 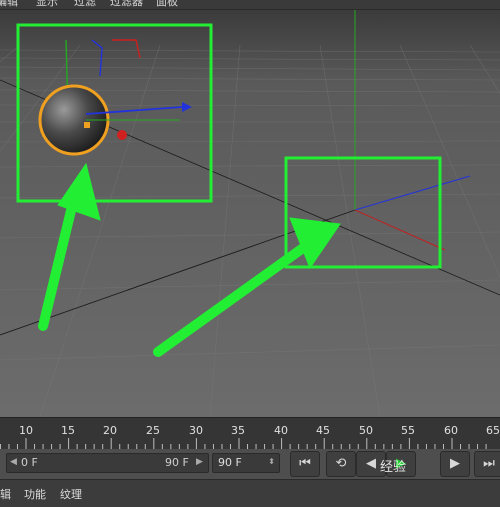 I want to click on end-frame-field: 90 F ⬍, so click(x=246, y=463).